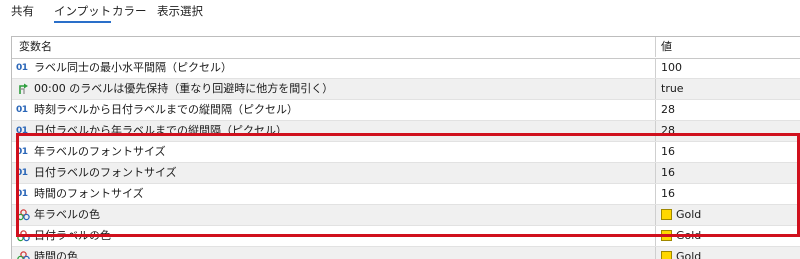 Image resolution: width=800 pixels, height=259 pixels. Describe the element at coordinates (133, 67) in the screenshot. I see `row-name: ラベル同士の最小水平間隔（ピクセル）` at that location.